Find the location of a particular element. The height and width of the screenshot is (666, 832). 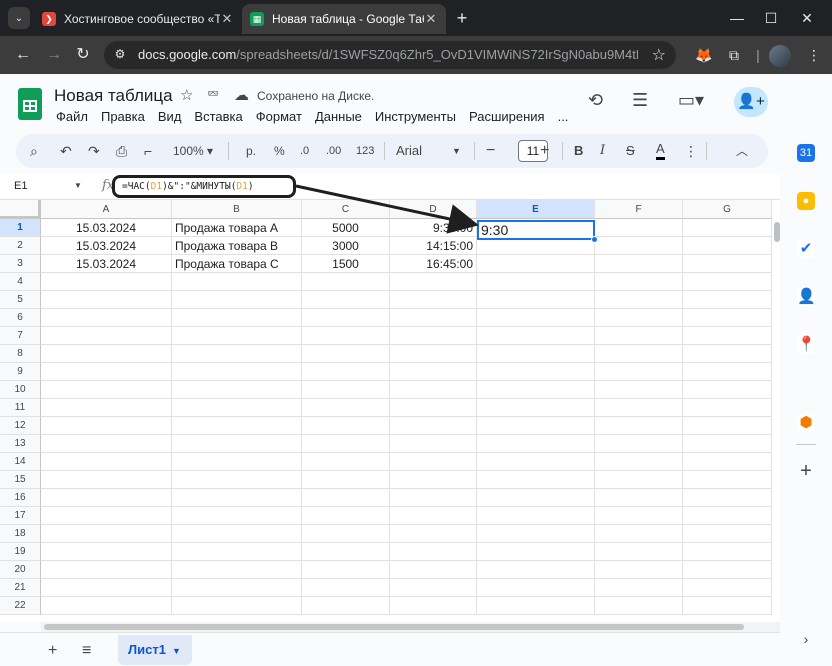

row-header: 10 is located at coordinates (20, 390).